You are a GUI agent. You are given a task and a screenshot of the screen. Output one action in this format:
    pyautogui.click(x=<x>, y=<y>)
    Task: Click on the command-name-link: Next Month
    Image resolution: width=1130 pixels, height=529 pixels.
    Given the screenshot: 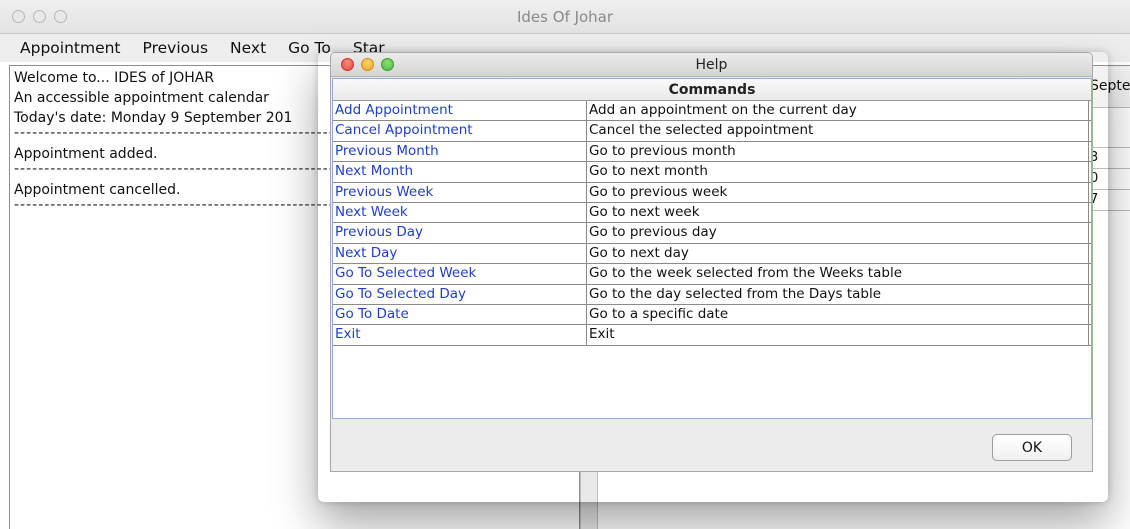 What is the action you would take?
    pyautogui.click(x=460, y=172)
    